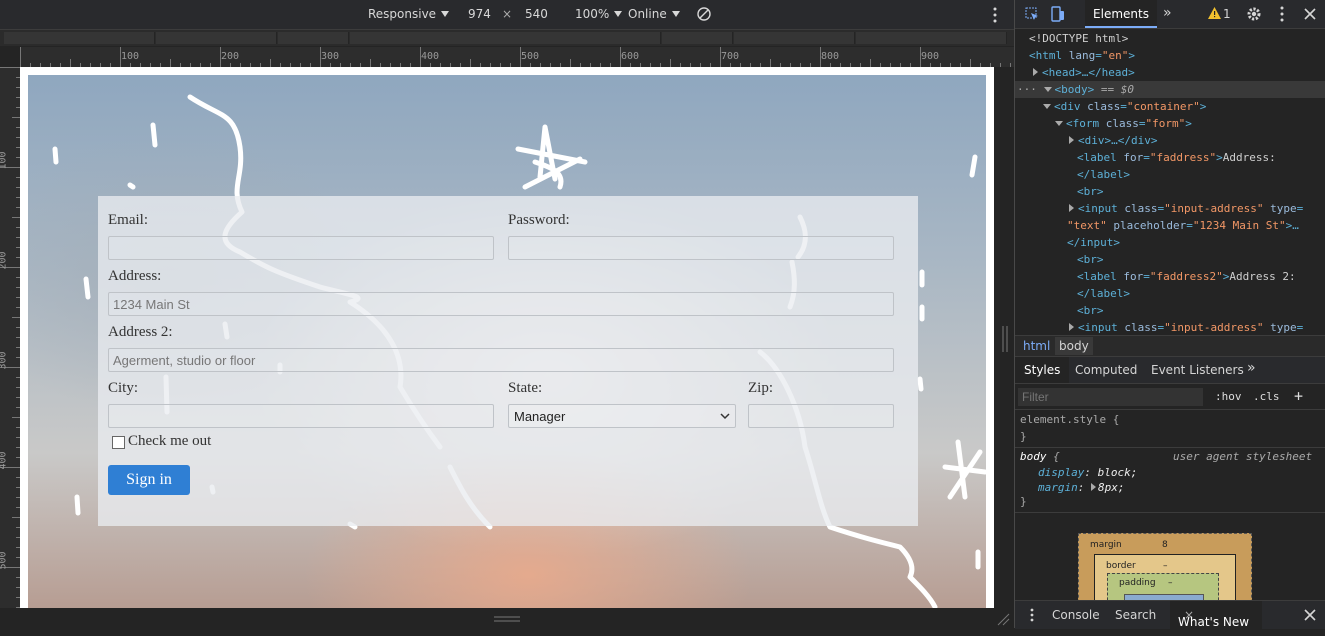 The image size is (1325, 636). What do you see at coordinates (1078, 38) in the screenshot?
I see `dom-line-doctype: <!DOCTYPE html>` at bounding box center [1078, 38].